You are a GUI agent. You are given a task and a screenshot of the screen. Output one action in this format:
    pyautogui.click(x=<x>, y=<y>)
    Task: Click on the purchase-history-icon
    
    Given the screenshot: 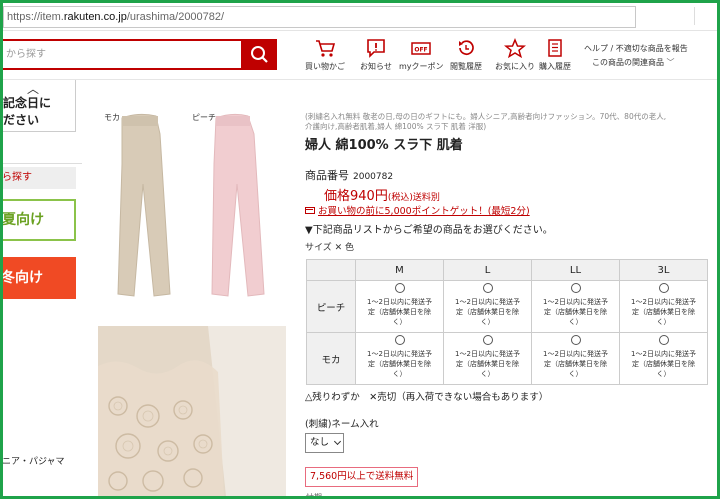 What is the action you would take?
    pyautogui.click(x=555, y=48)
    